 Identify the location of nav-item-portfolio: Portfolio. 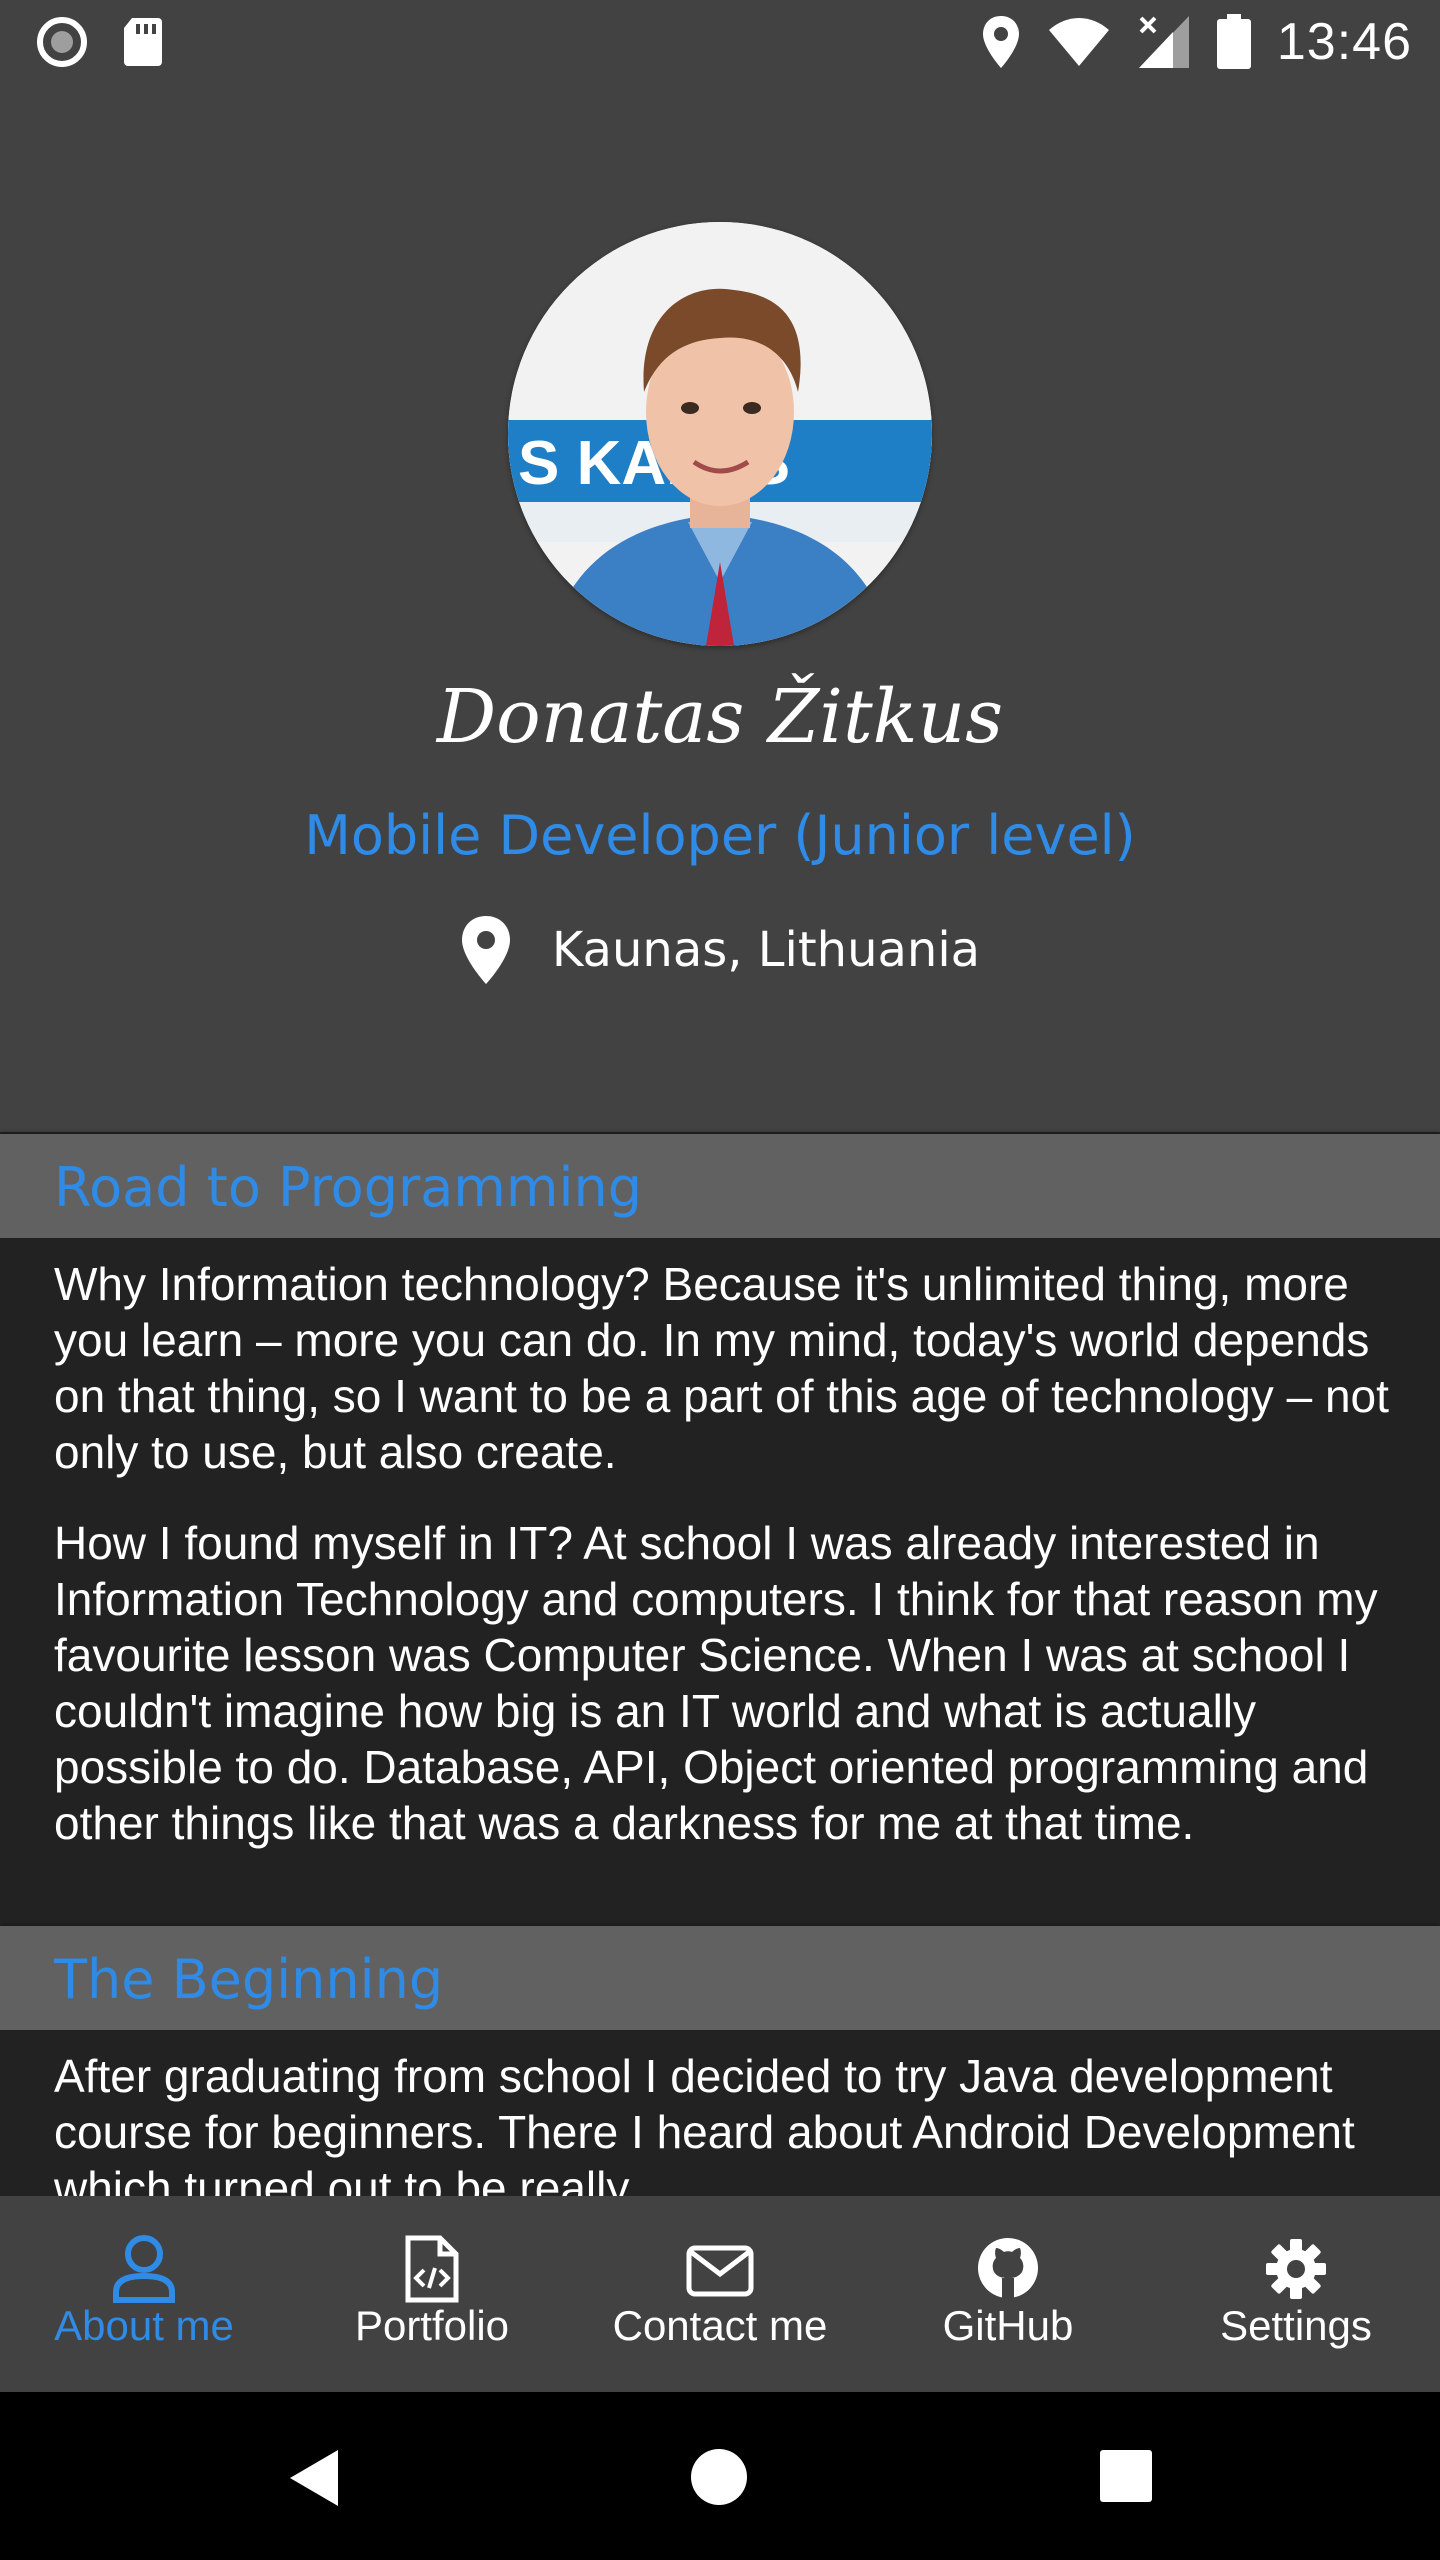
(432, 2294).